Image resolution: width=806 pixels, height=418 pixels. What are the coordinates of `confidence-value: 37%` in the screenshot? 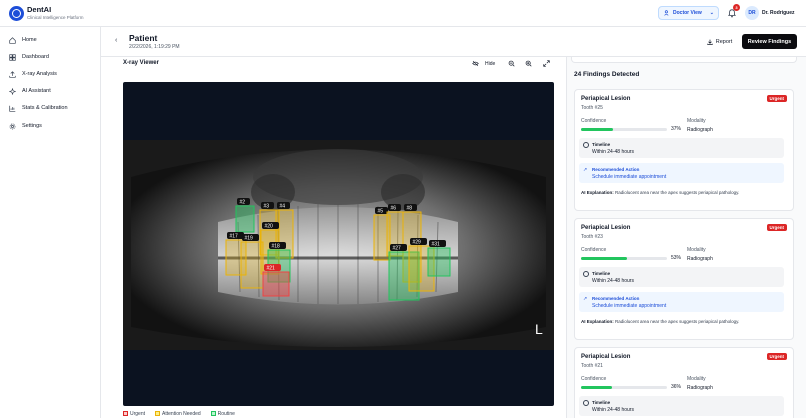 It's located at (676, 129).